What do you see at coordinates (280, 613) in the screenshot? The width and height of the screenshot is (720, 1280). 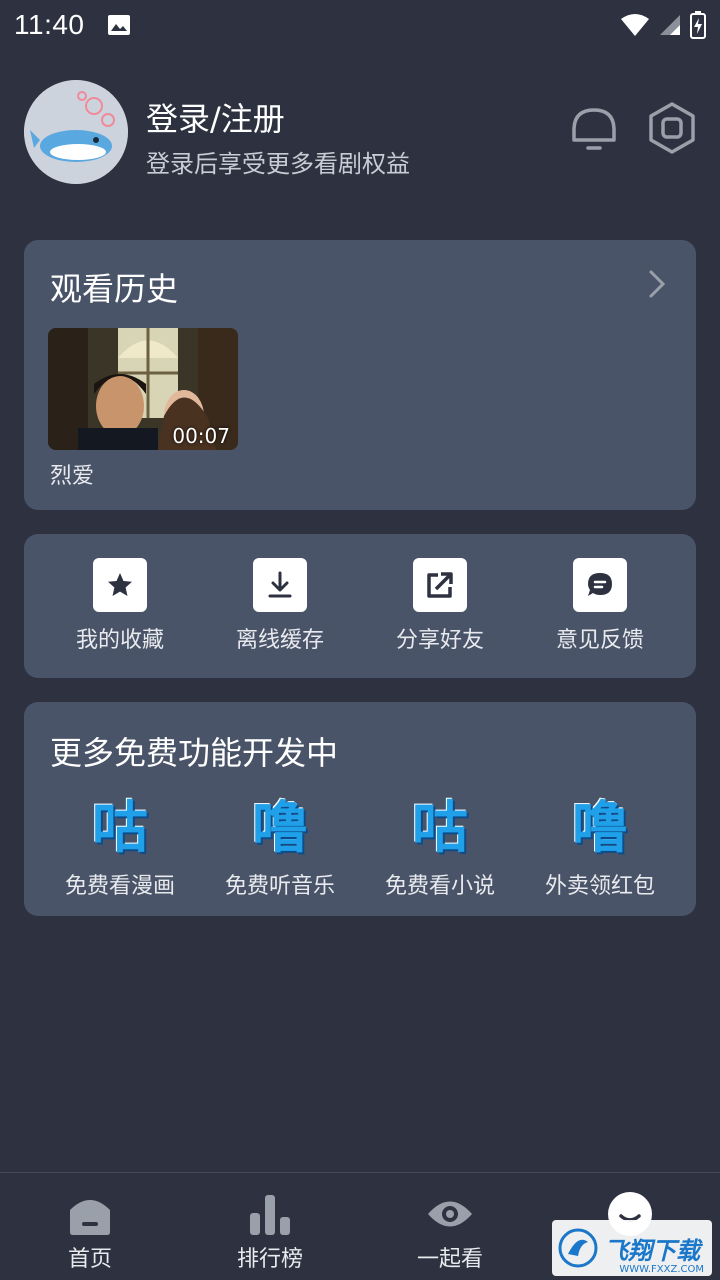 I see `offline-cache-button: 离线缓存` at bounding box center [280, 613].